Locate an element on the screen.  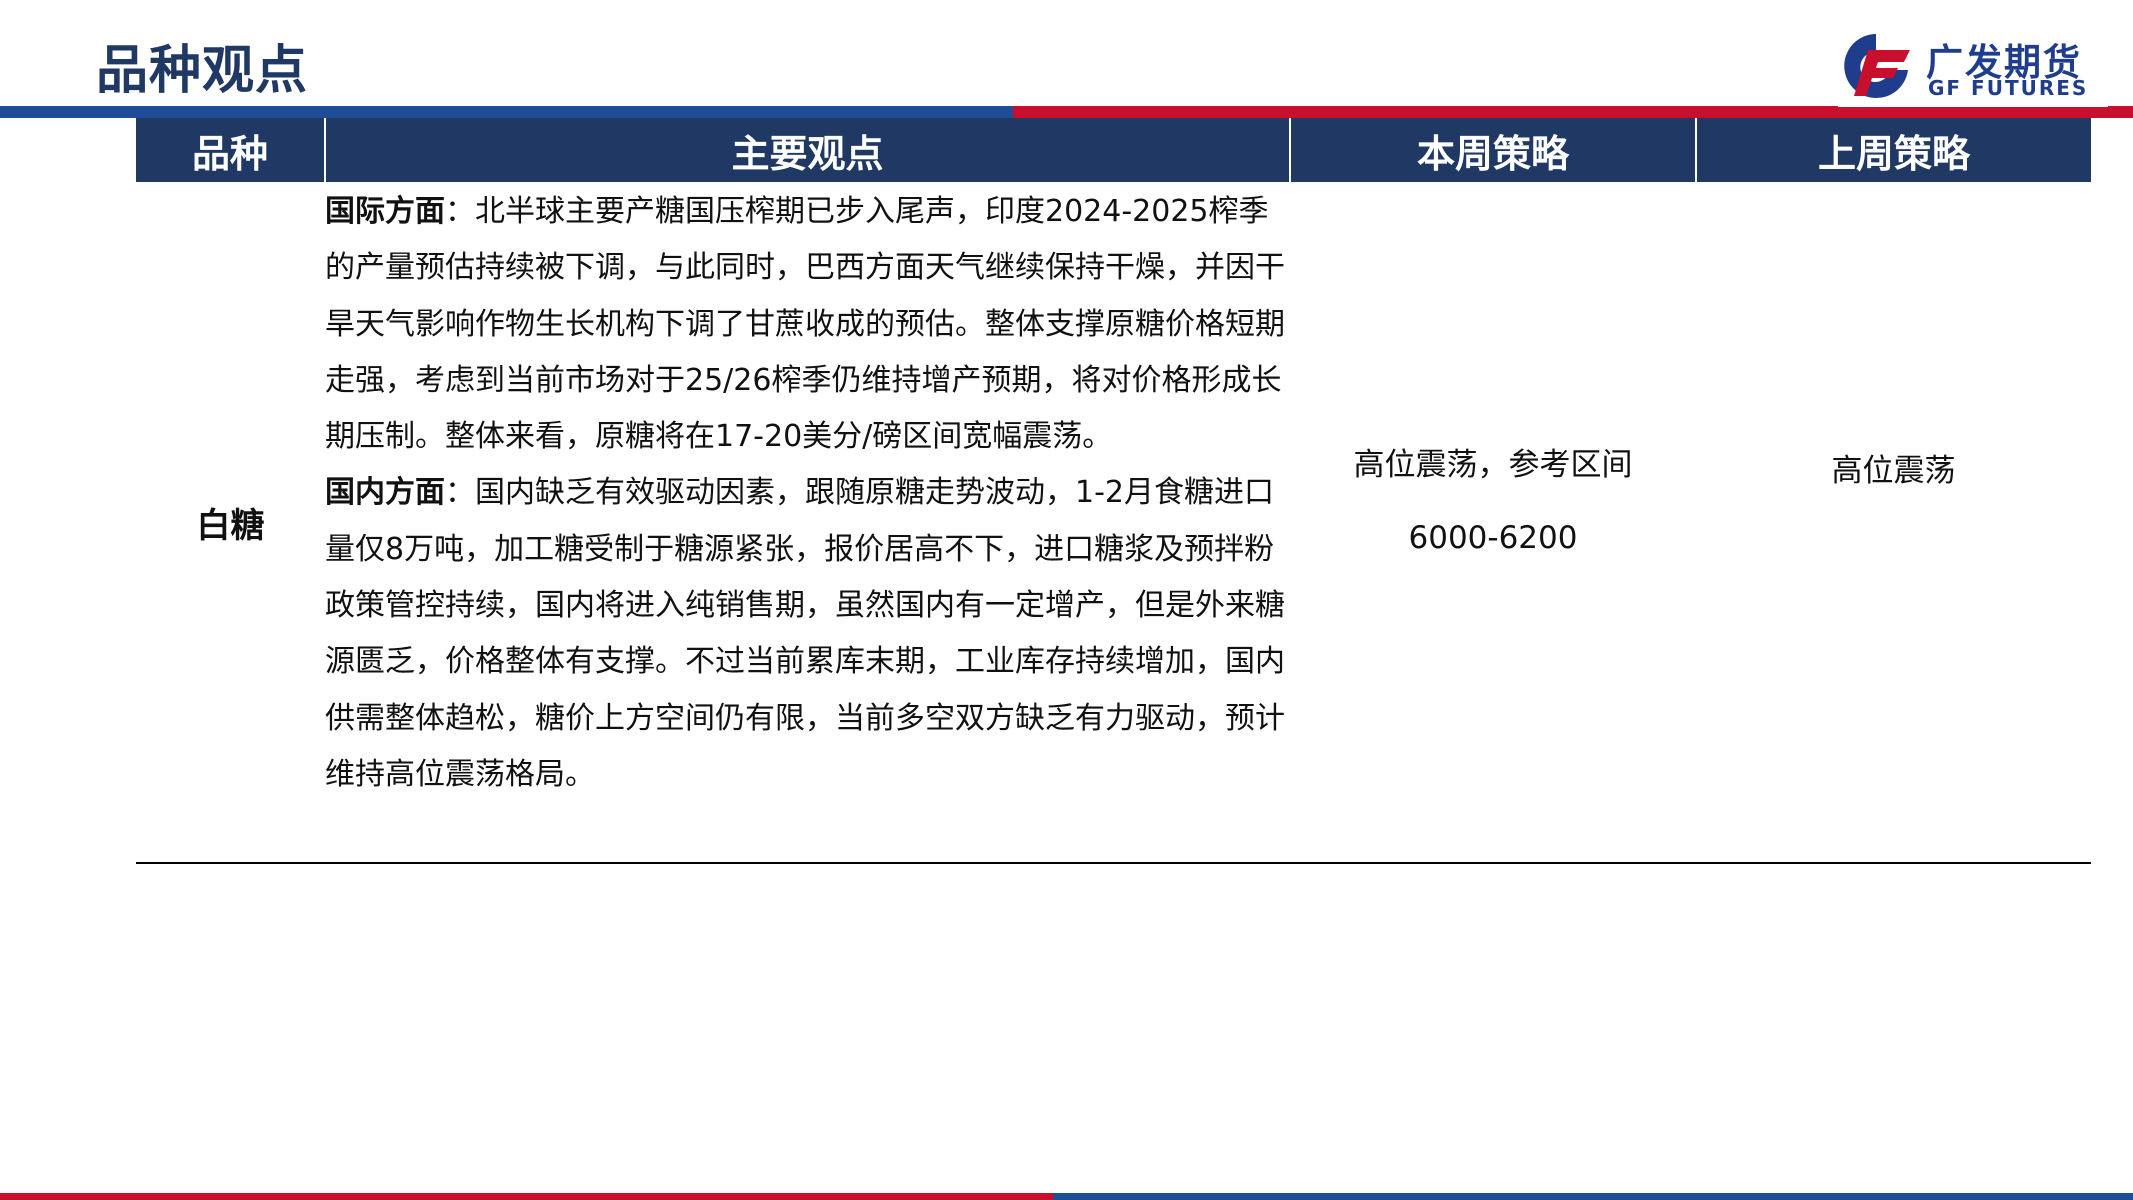
logo-english-text: GF FUTURES is located at coordinates (2008, 88).